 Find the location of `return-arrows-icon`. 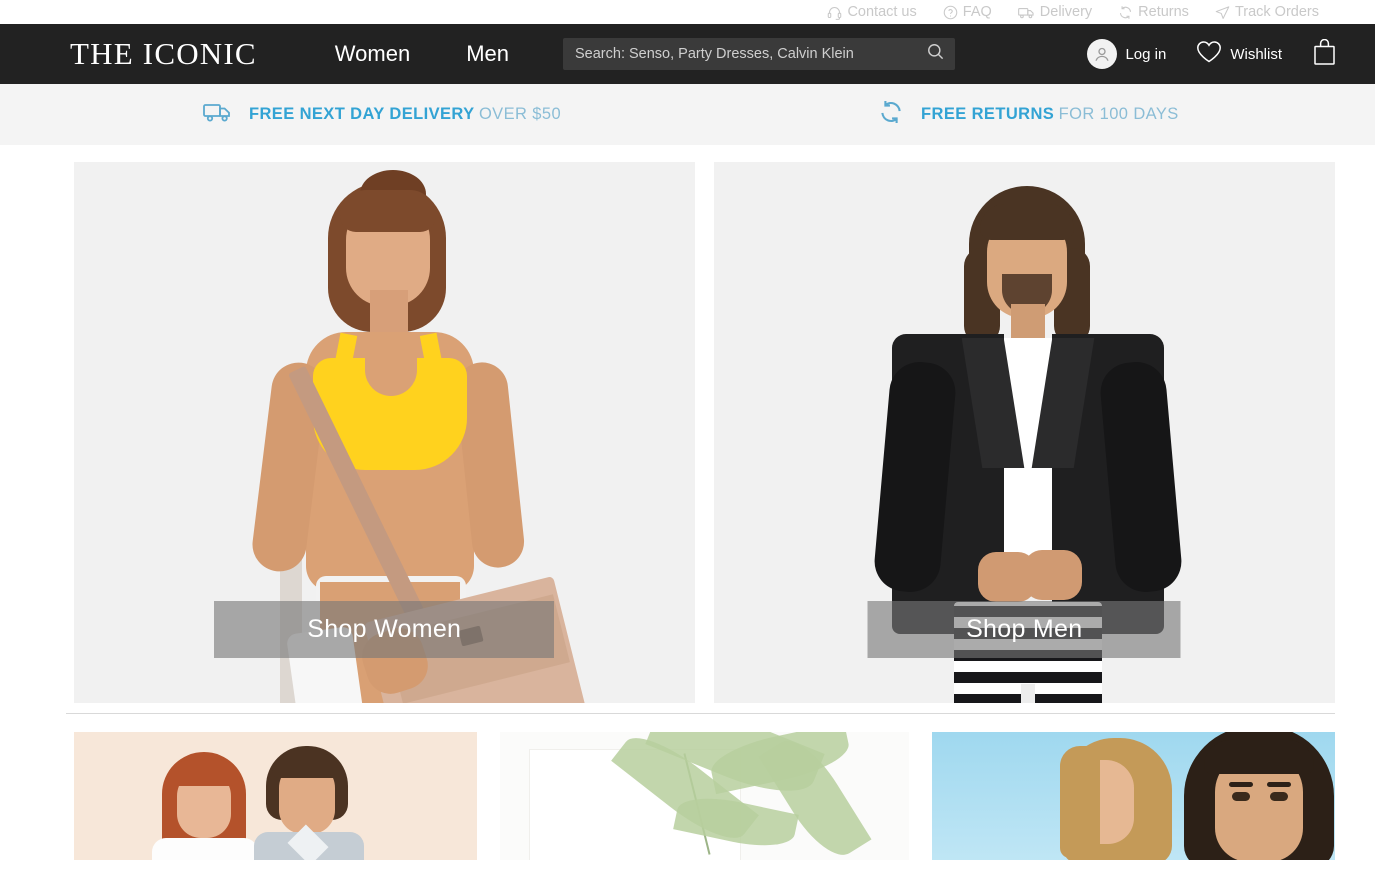

return-arrows-icon is located at coordinates (1125, 12).